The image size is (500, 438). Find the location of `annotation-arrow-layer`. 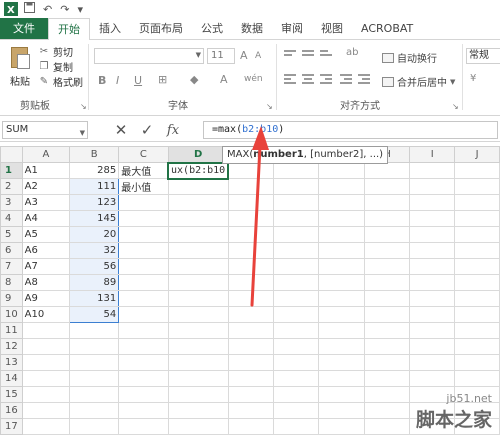

annotation-arrow-layer is located at coordinates (259, 216).